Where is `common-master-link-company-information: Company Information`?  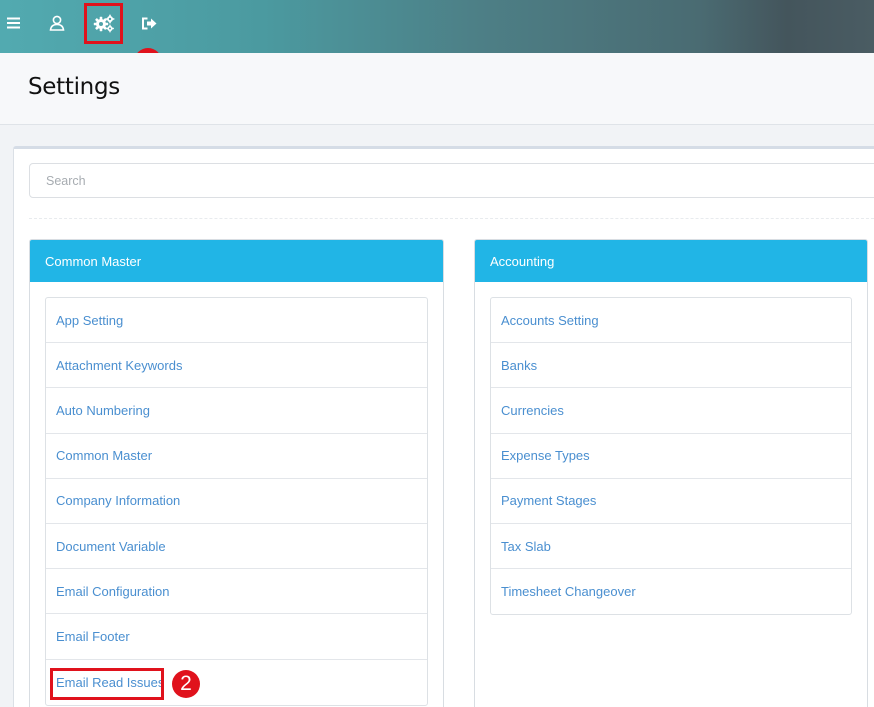 common-master-link-company-information: Company Information is located at coordinates (236, 501).